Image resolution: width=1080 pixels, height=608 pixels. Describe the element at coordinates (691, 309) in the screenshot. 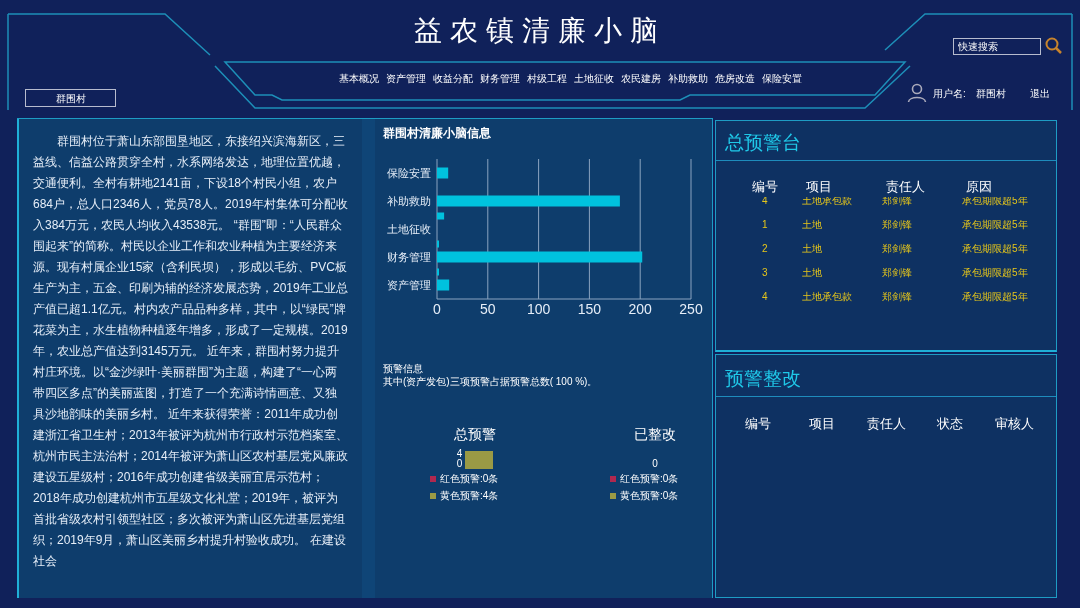

I see `axis-tick-label: 250` at that location.